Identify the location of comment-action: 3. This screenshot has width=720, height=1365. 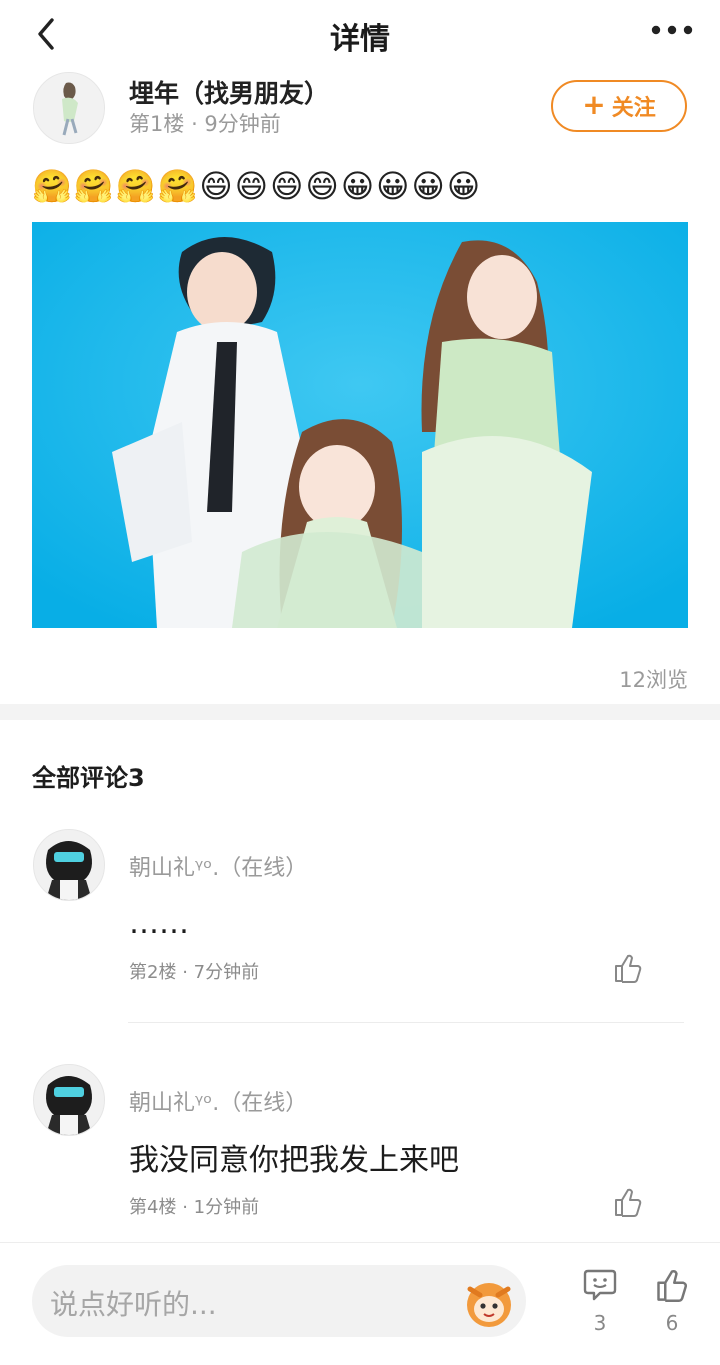
(600, 1301).